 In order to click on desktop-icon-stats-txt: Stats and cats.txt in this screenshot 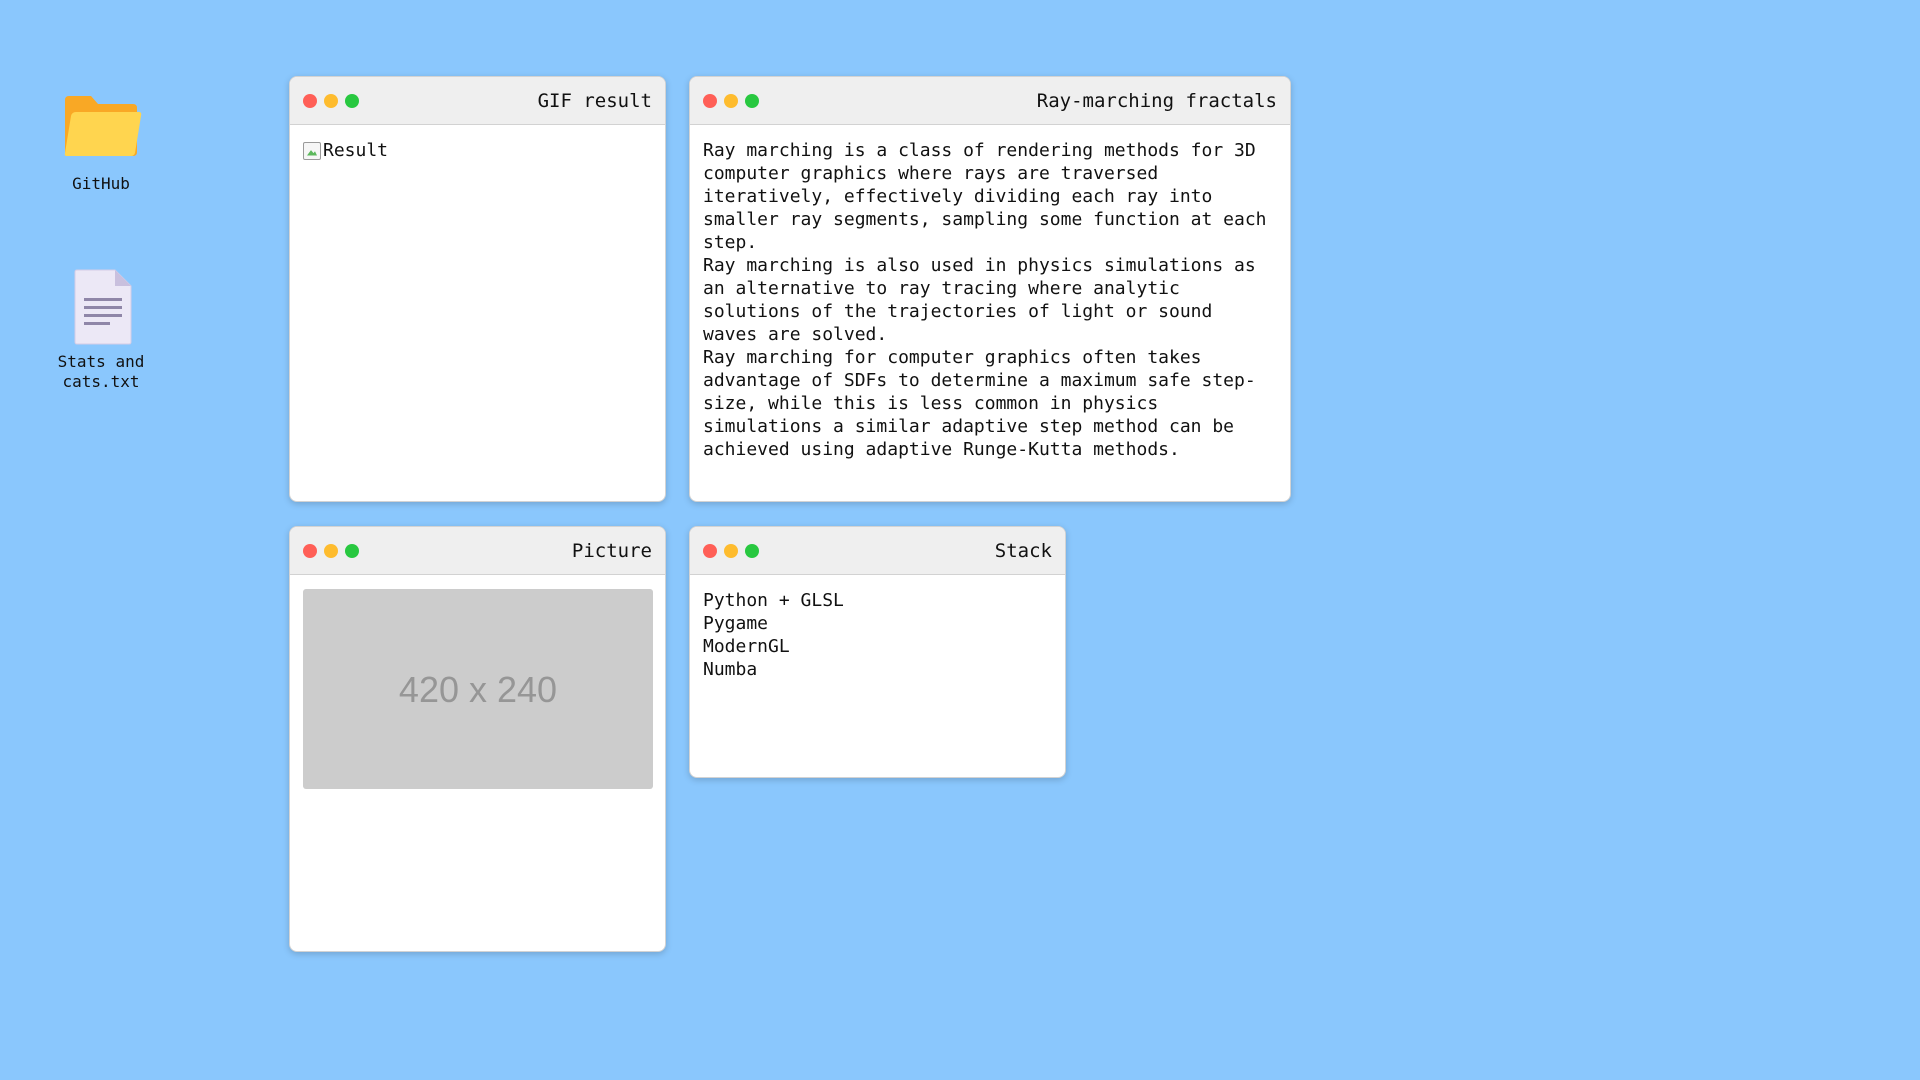, I will do `click(101, 328)`.